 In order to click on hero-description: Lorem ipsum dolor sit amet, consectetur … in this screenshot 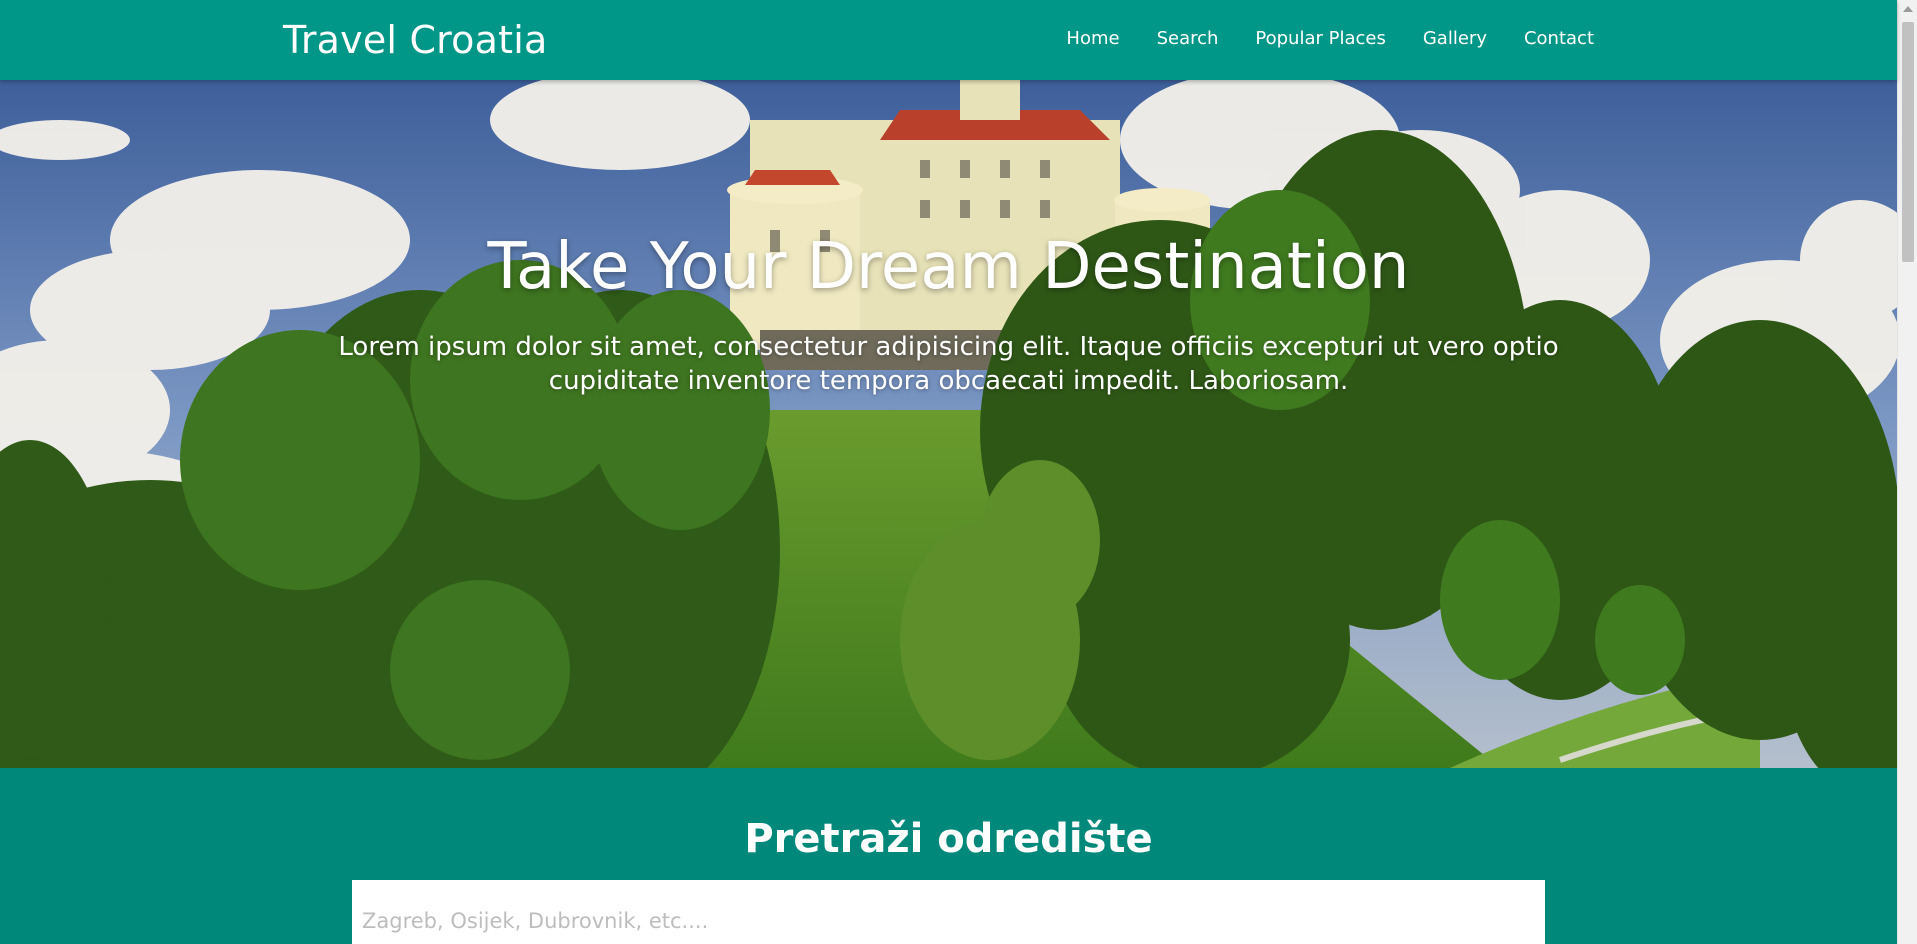, I will do `click(948, 364)`.